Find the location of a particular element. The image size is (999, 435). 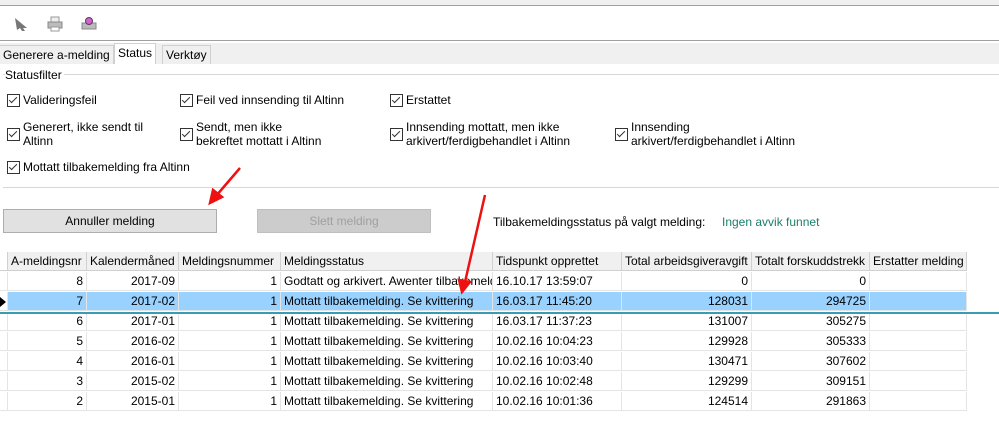

cell-forskuddstrekk: 294725 is located at coordinates (811, 301).